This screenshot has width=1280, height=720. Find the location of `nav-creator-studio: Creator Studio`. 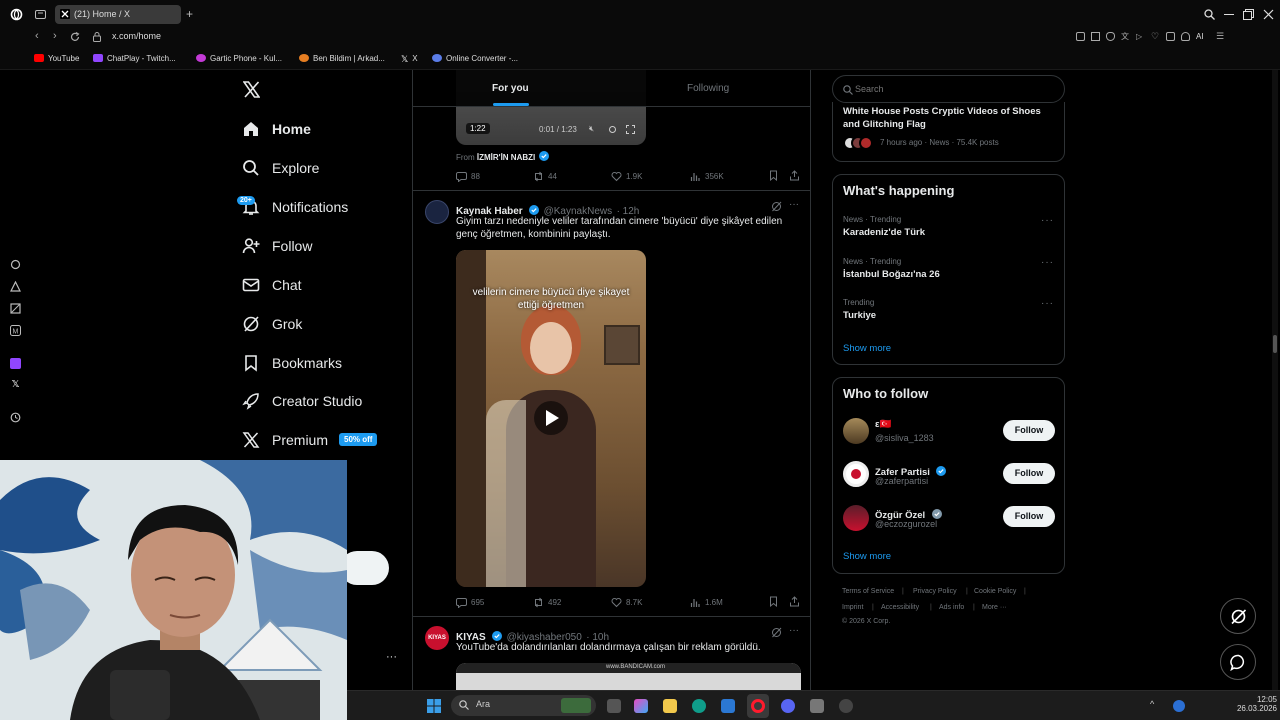

nav-creator-studio: Creator Studio is located at coordinates (302, 401).